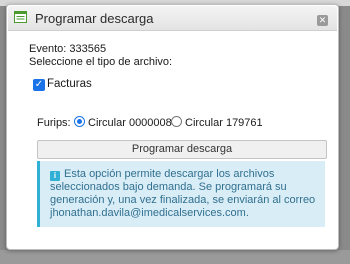 This screenshot has height=264, width=350. What do you see at coordinates (69, 84) in the screenshot?
I see `facturas-label: Facturas` at bounding box center [69, 84].